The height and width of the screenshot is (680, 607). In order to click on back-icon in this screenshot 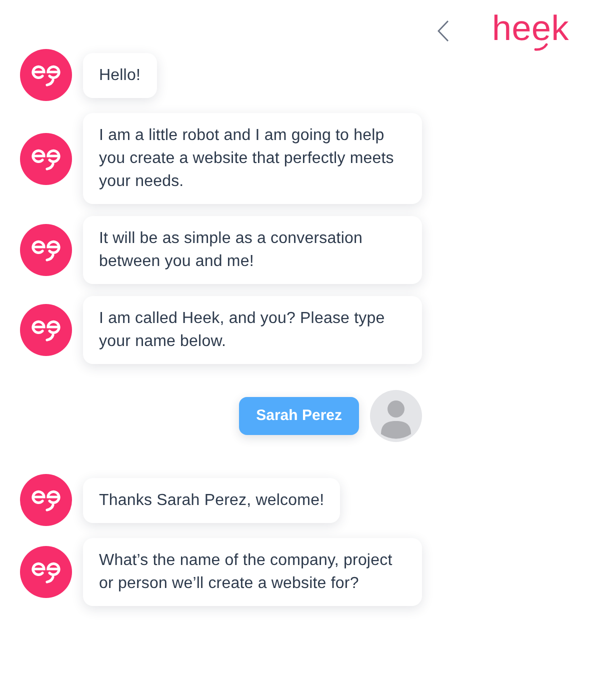, I will do `click(443, 31)`.